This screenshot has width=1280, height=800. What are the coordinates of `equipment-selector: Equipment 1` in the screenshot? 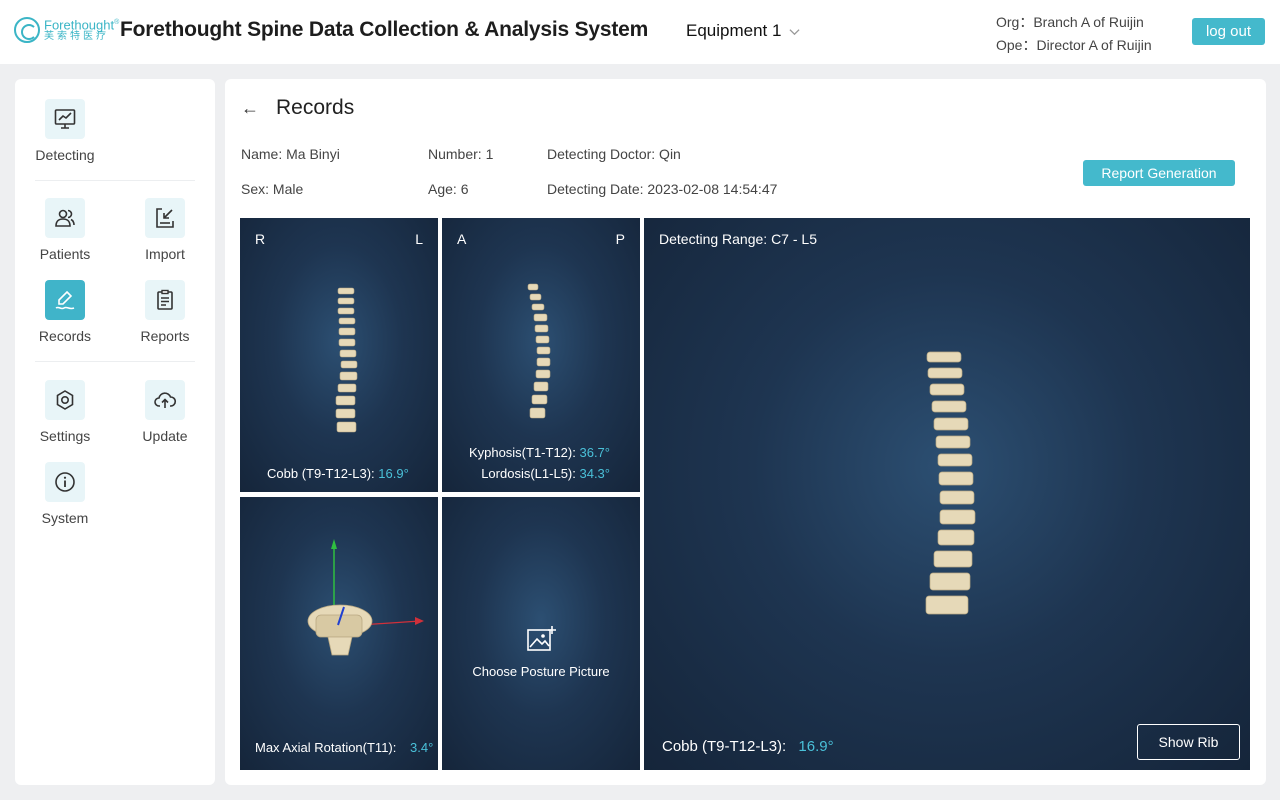 It's located at (743, 31).